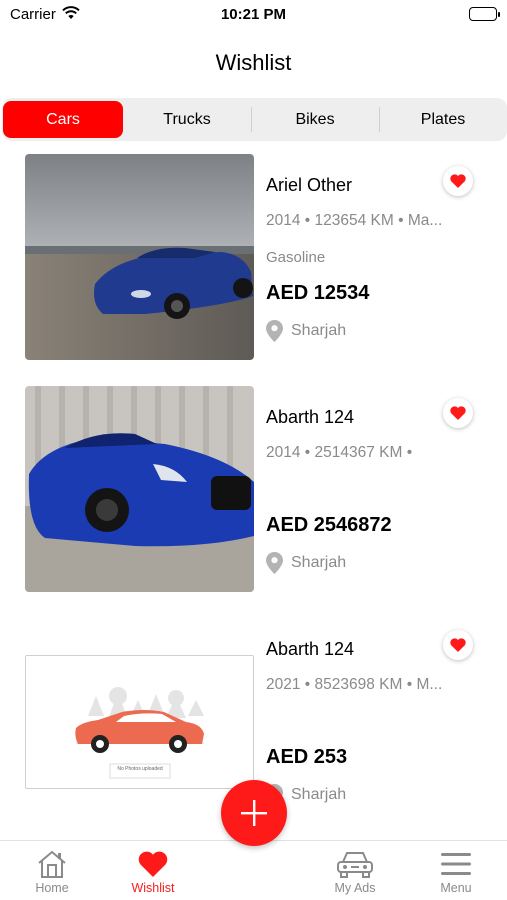  I want to click on add-listing-button, so click(254, 813).